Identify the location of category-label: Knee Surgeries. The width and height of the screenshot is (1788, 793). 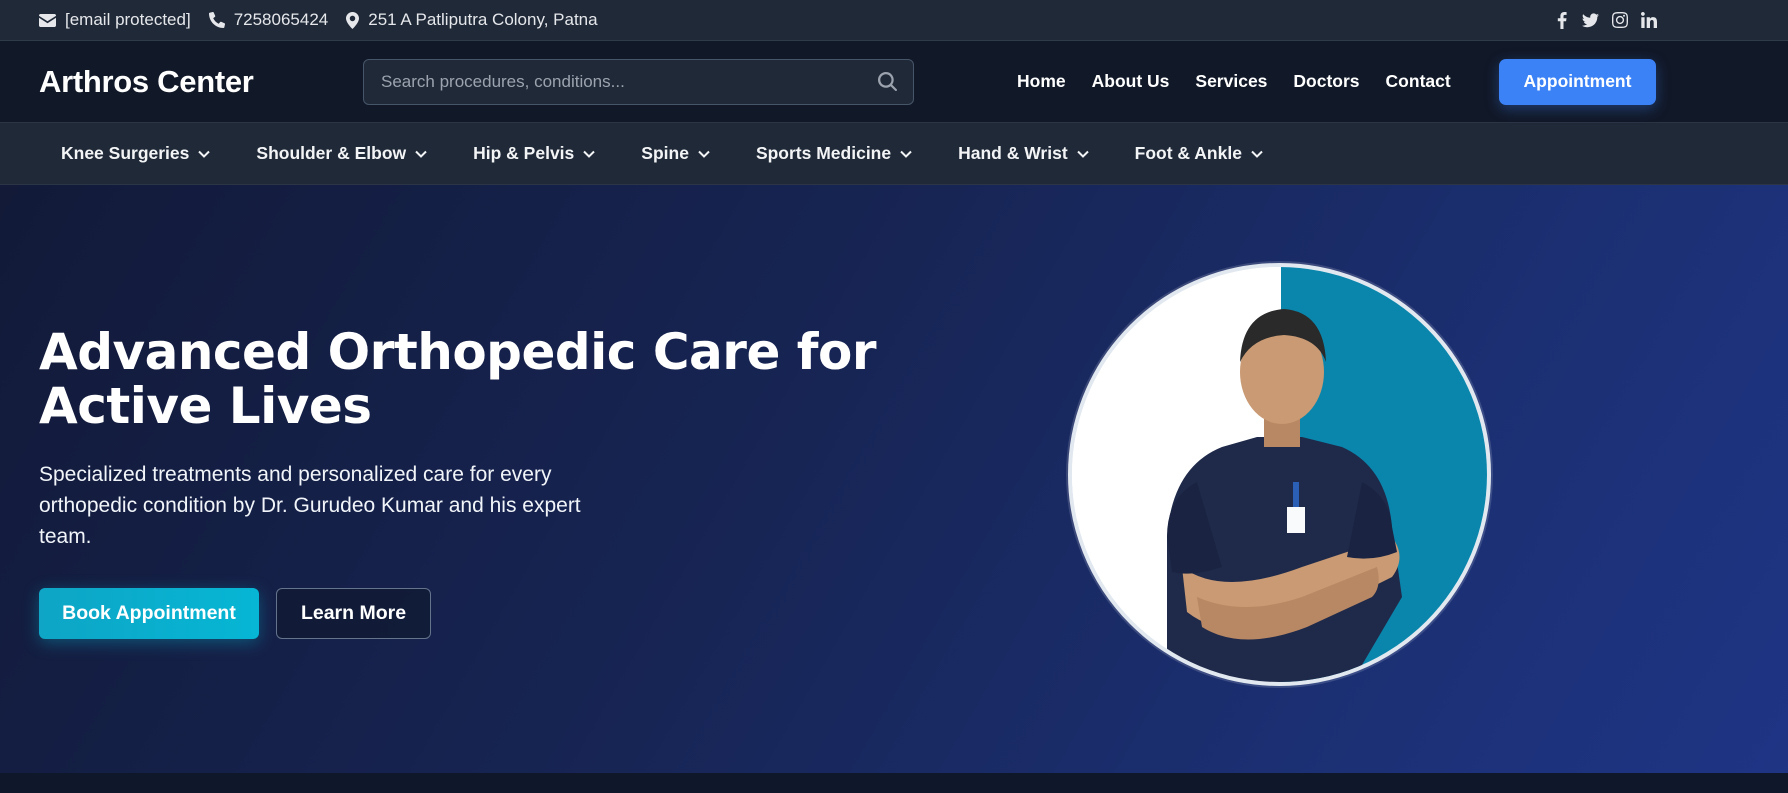
(125, 153).